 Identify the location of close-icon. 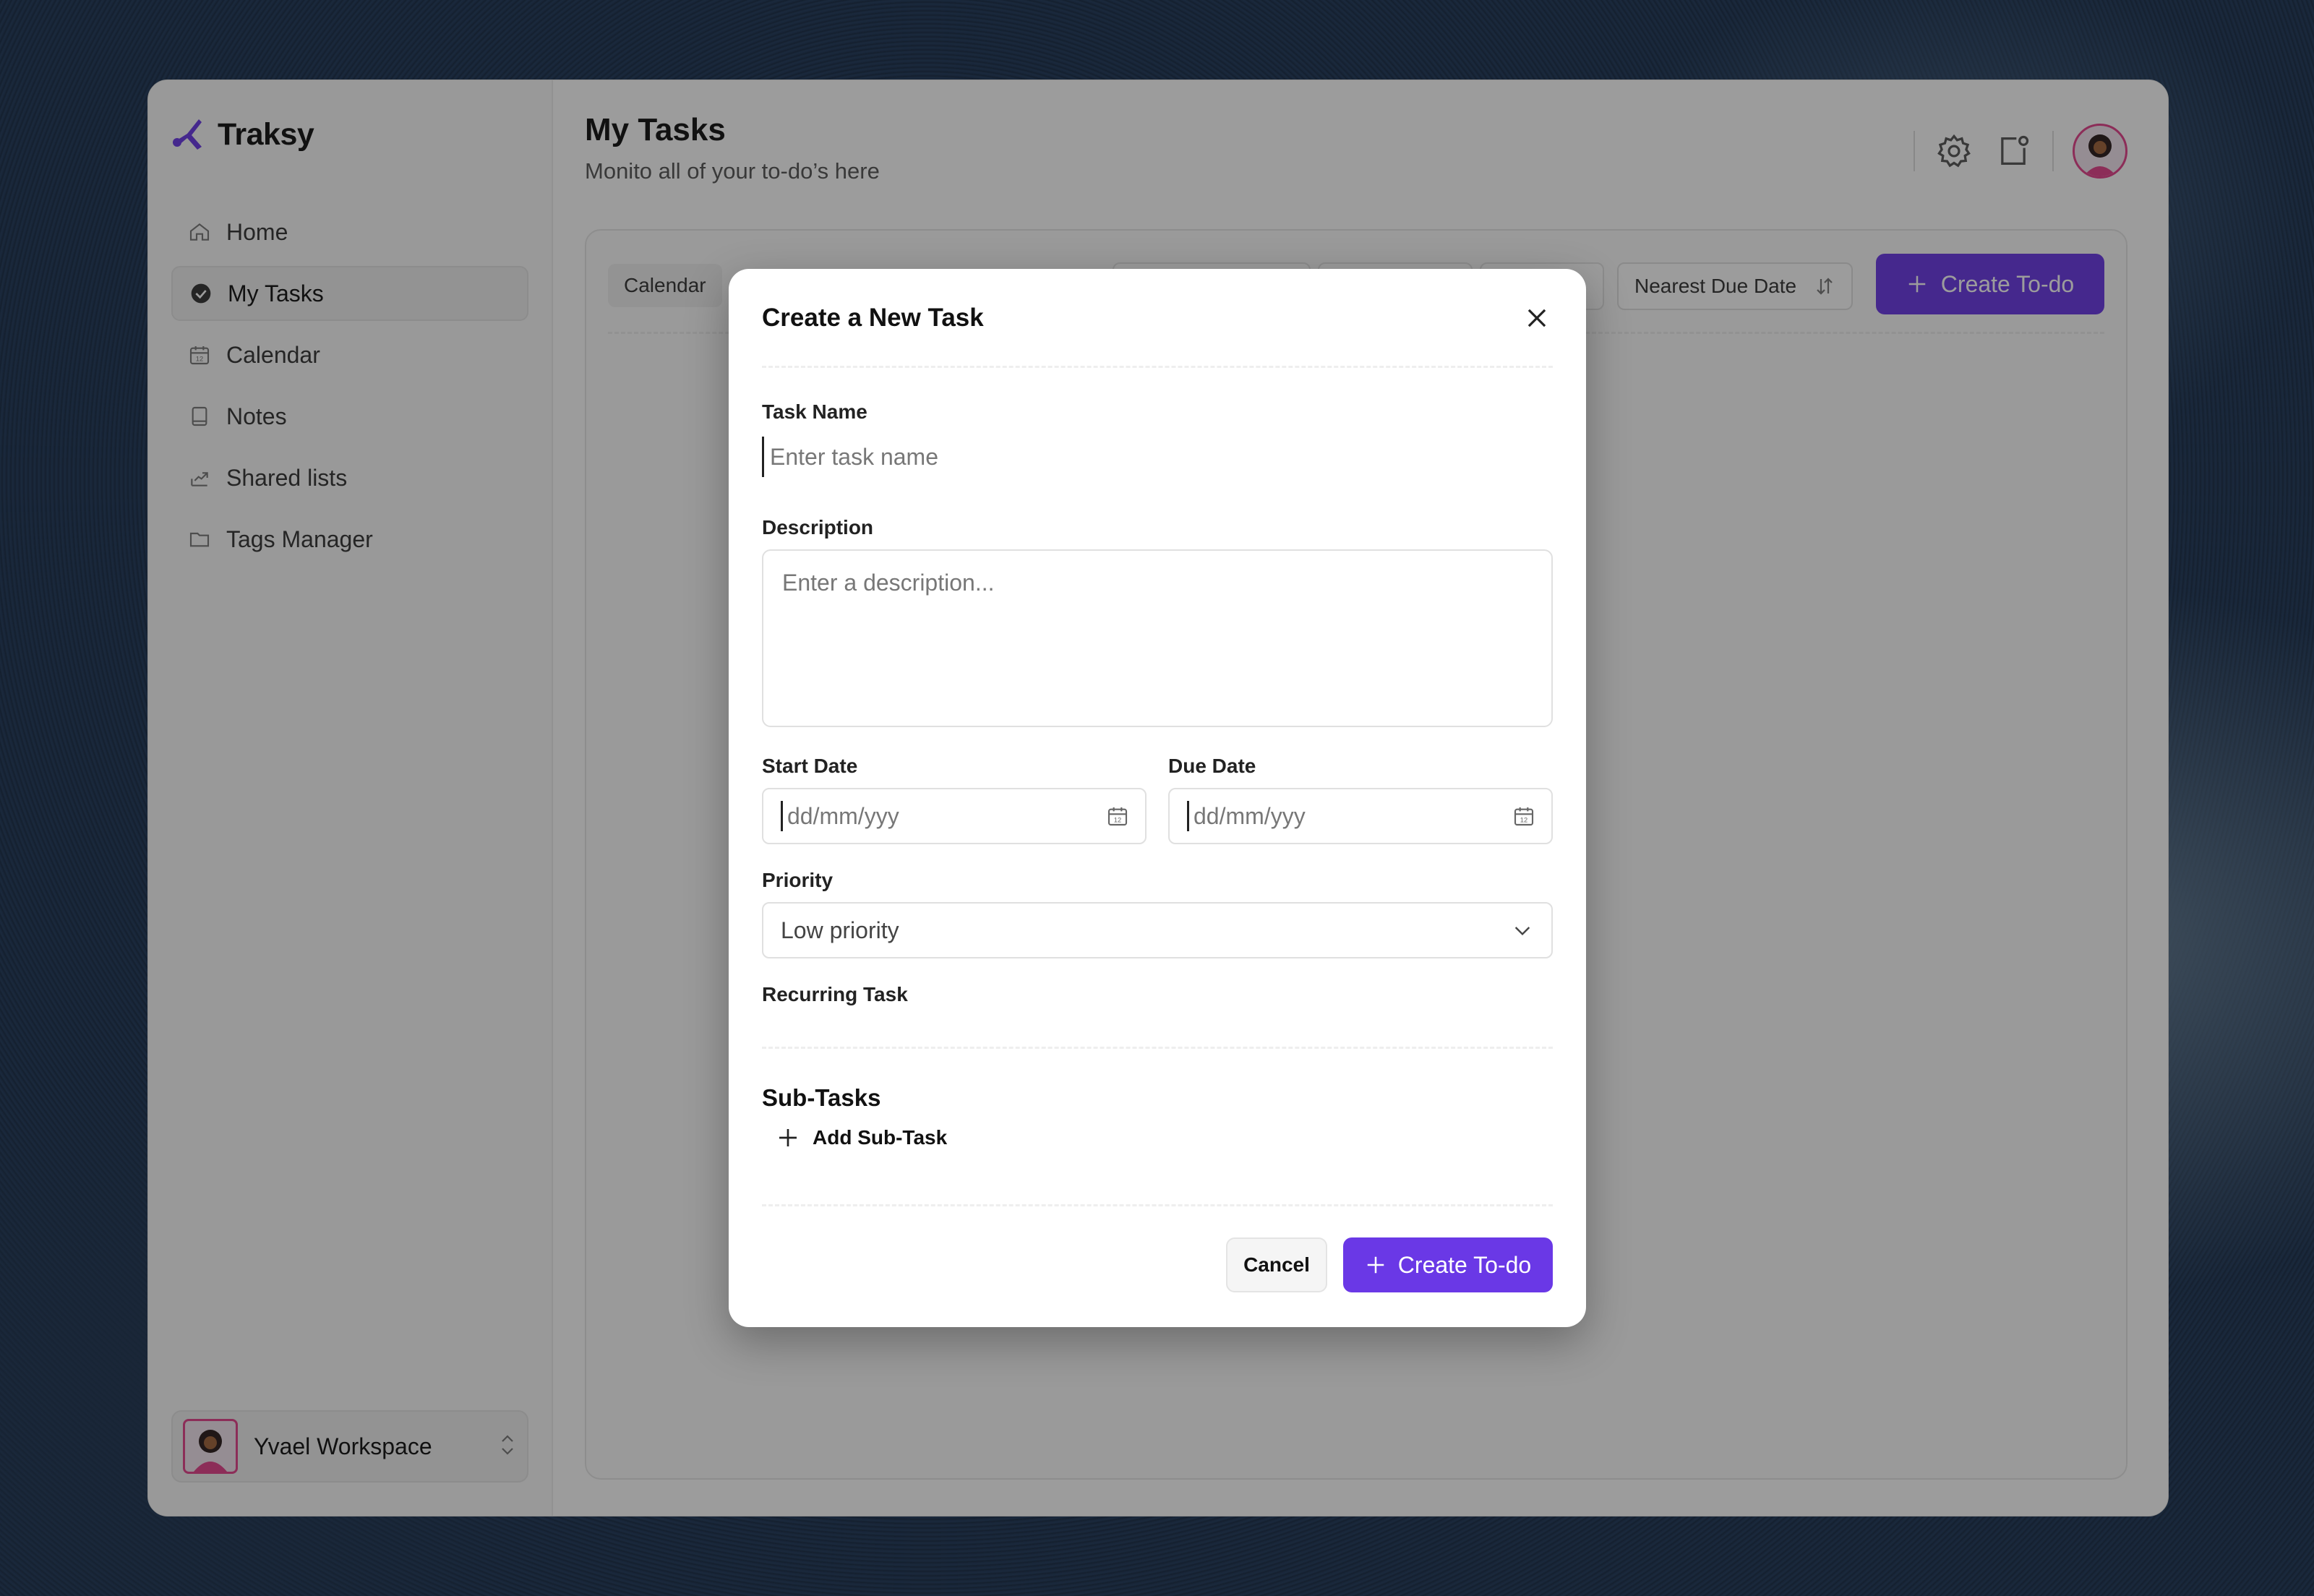
(1537, 318).